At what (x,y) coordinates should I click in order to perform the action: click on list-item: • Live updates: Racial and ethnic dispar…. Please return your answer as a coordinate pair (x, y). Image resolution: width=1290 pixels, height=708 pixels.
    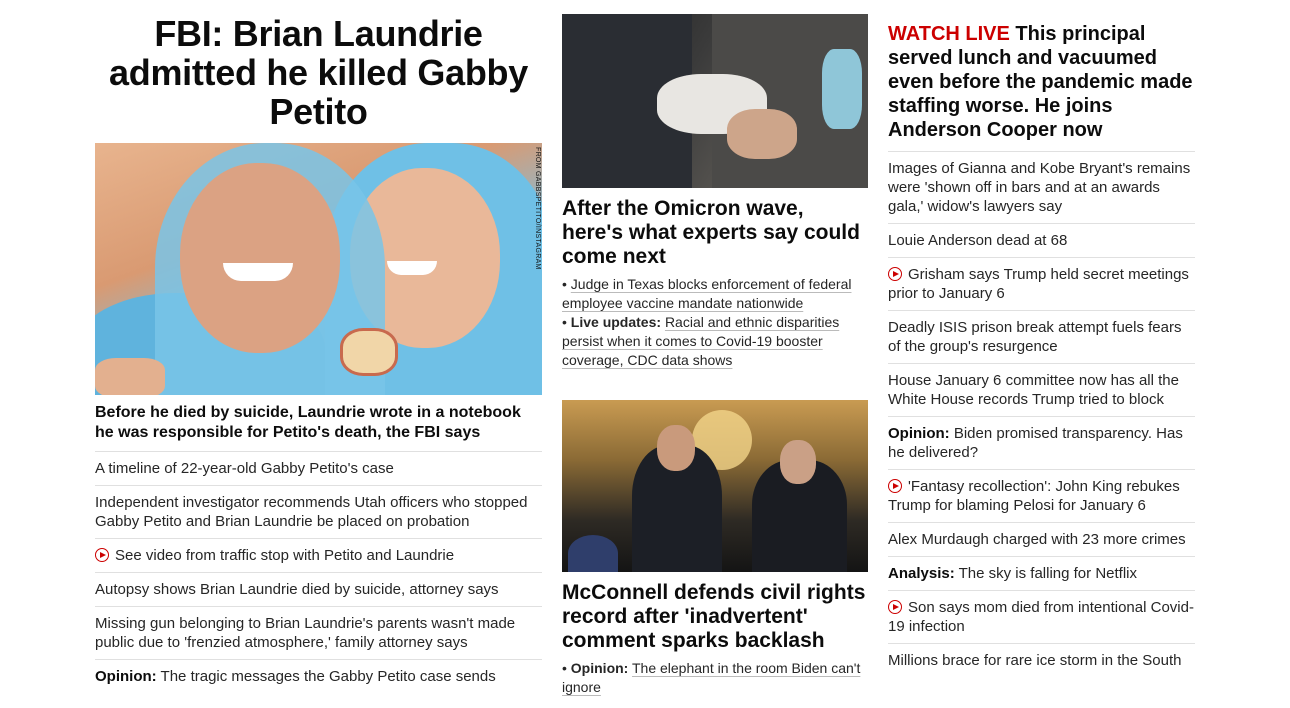
    Looking at the image, I should click on (715, 341).